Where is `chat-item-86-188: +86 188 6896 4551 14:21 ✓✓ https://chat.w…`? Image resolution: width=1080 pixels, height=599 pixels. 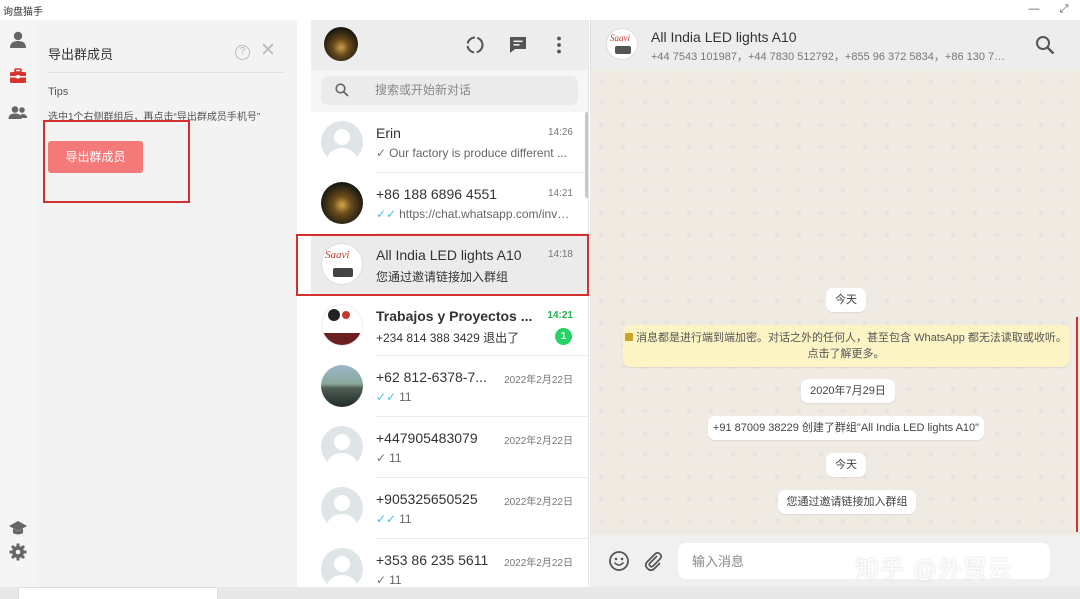 chat-item-86-188: +86 188 6896 4551 14:21 ✓✓ https://chat.w… is located at coordinates (449, 203).